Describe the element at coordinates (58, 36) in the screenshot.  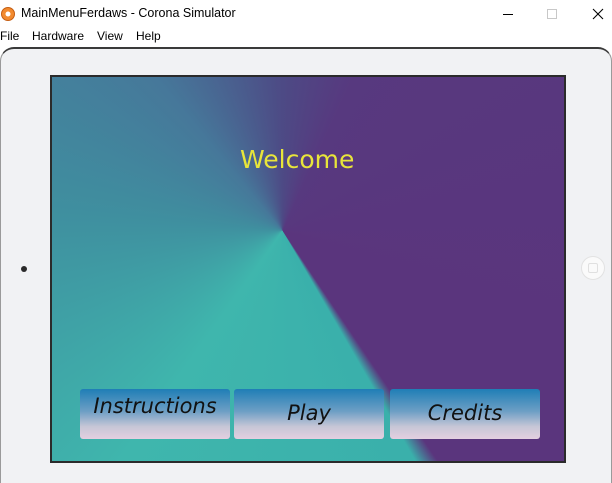
I see `menu-hardware: Hardware` at that location.